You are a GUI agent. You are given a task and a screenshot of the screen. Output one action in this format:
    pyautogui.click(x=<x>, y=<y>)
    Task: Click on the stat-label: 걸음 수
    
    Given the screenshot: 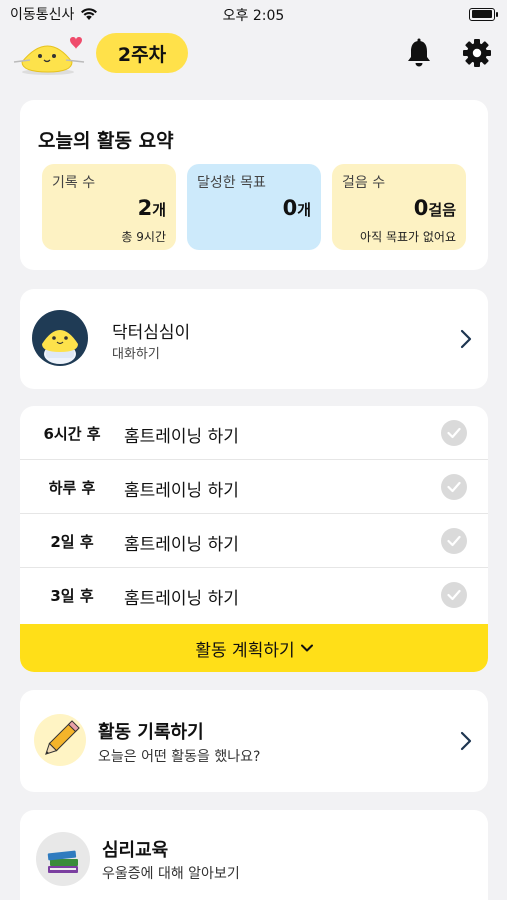 What is the action you would take?
    pyautogui.click(x=364, y=183)
    